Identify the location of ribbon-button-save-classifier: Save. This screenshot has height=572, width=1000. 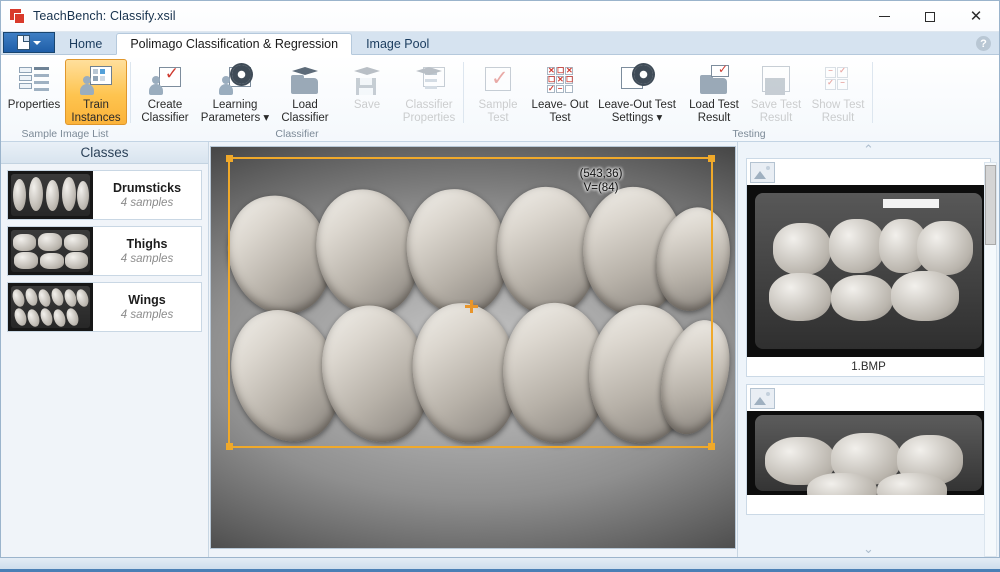
(367, 92).